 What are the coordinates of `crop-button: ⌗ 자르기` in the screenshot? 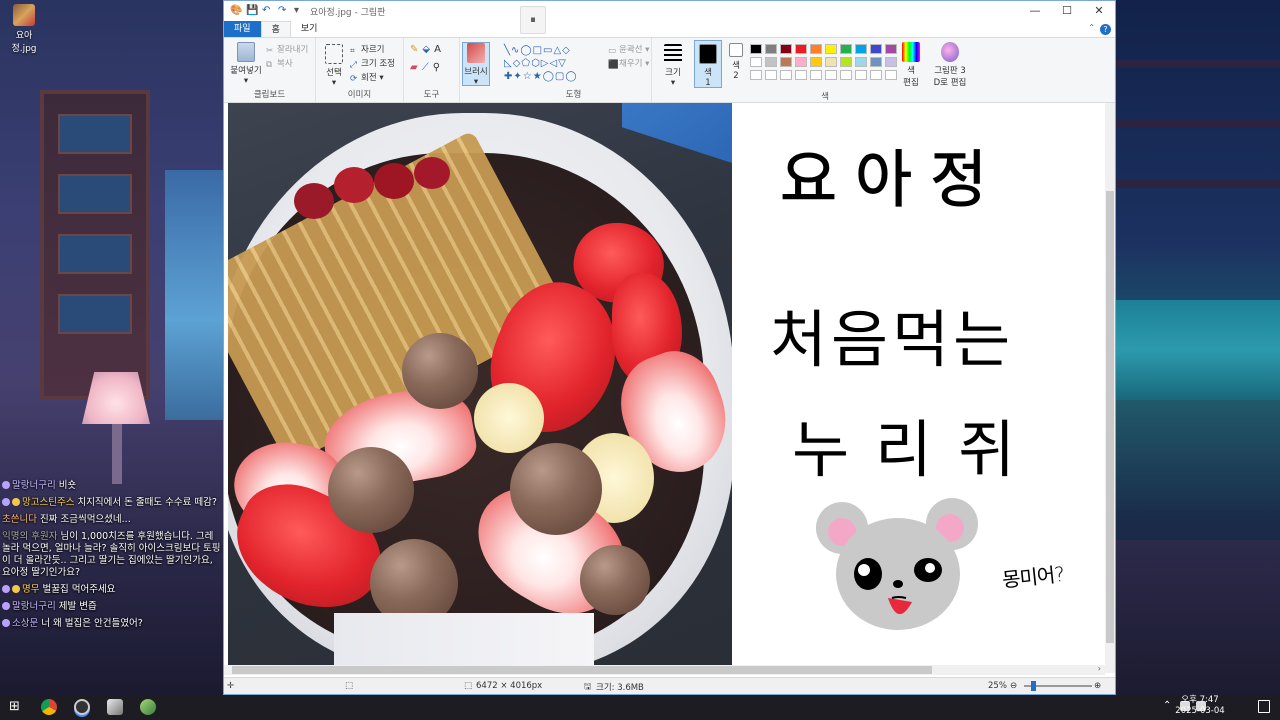 It's located at (367, 49).